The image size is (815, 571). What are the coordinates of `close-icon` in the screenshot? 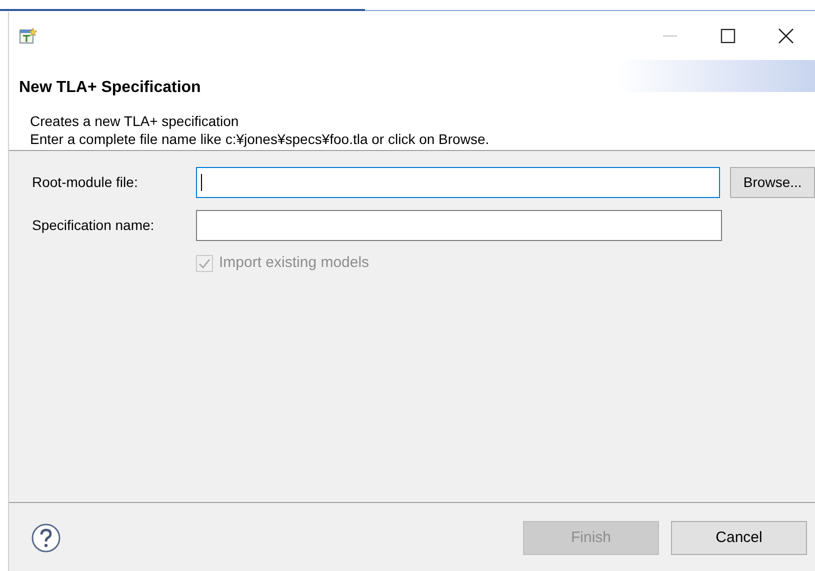 It's located at (786, 36).